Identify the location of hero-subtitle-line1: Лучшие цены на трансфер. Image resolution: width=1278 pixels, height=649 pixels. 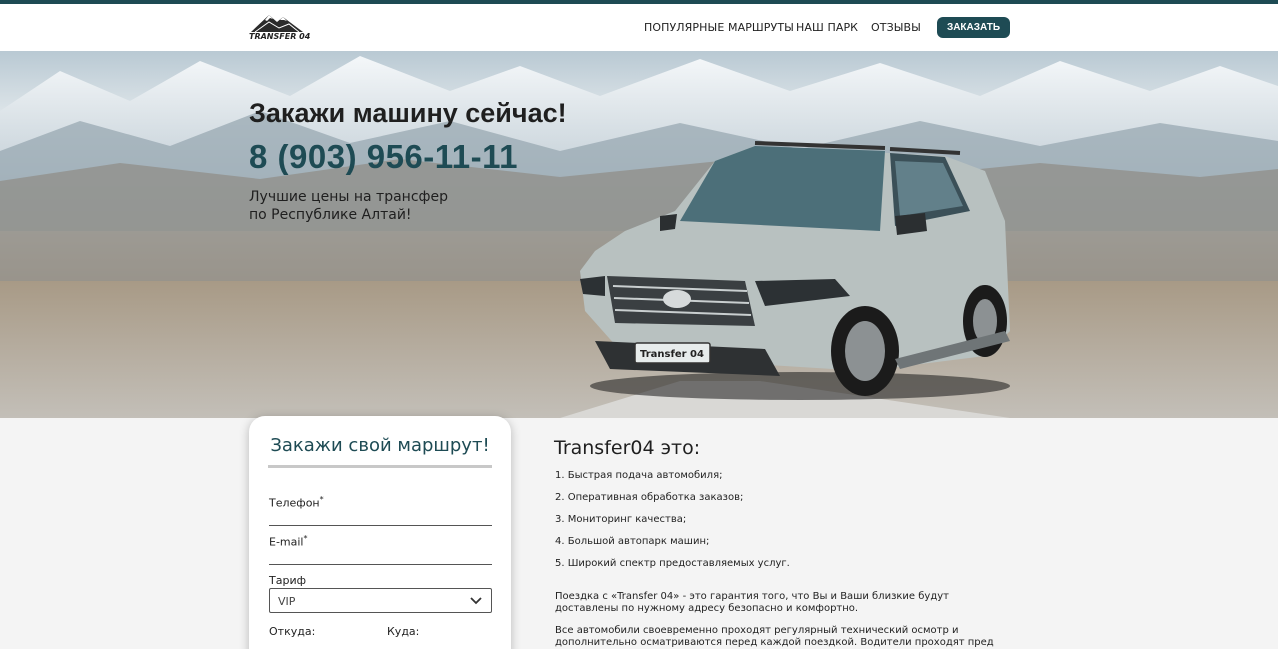
(348, 197).